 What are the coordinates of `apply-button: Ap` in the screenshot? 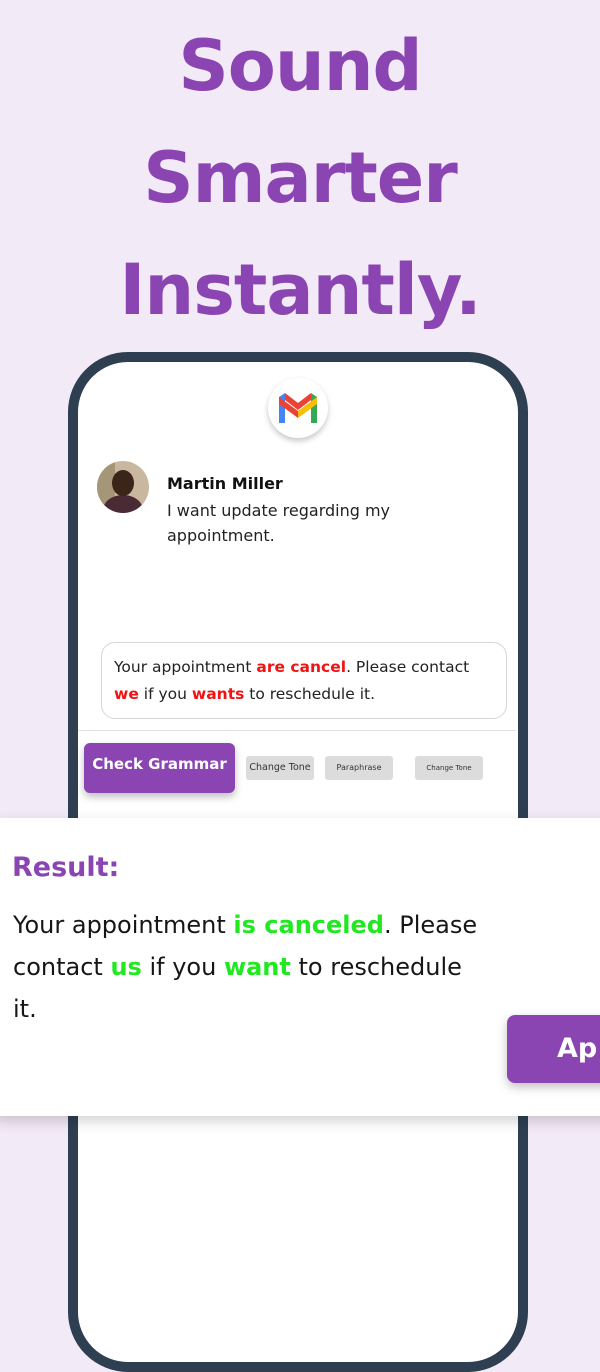 It's located at (553, 1049).